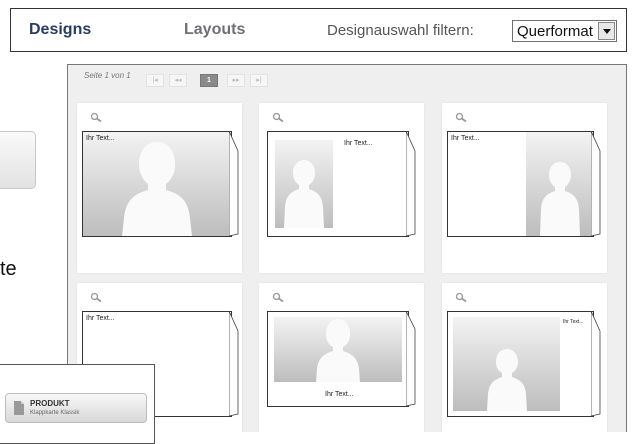 The height and width of the screenshot is (444, 636). Describe the element at coordinates (214, 30) in the screenshot. I see `tab-layouts: Layouts` at that location.